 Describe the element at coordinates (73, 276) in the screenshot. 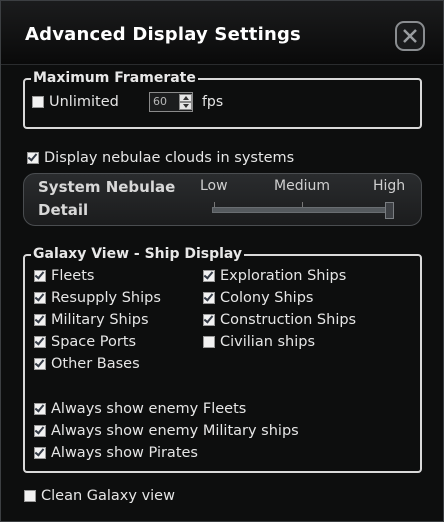

I see `ship-display-label: Fleets` at that location.